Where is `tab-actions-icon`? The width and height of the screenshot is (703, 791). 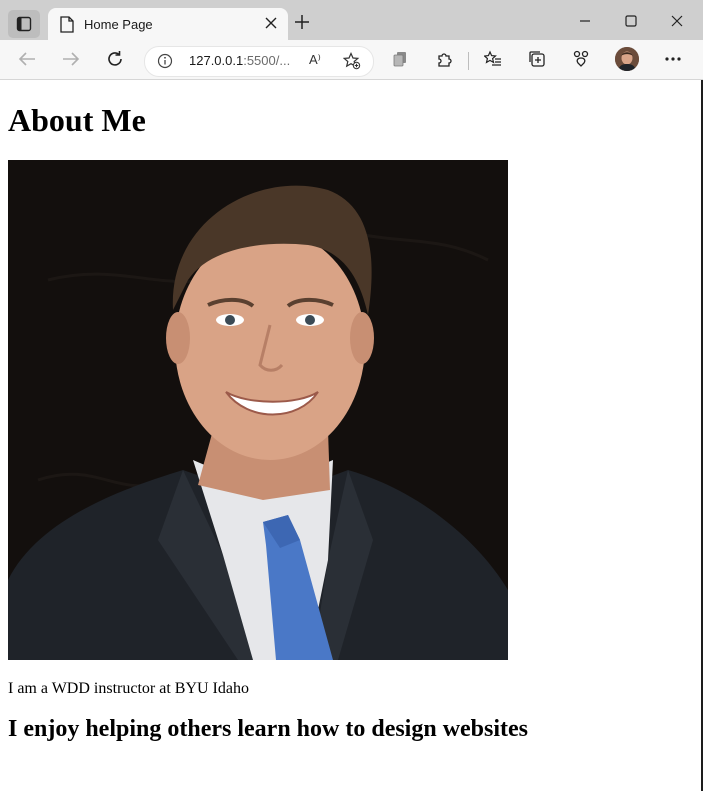
tab-actions-icon is located at coordinates (24, 24).